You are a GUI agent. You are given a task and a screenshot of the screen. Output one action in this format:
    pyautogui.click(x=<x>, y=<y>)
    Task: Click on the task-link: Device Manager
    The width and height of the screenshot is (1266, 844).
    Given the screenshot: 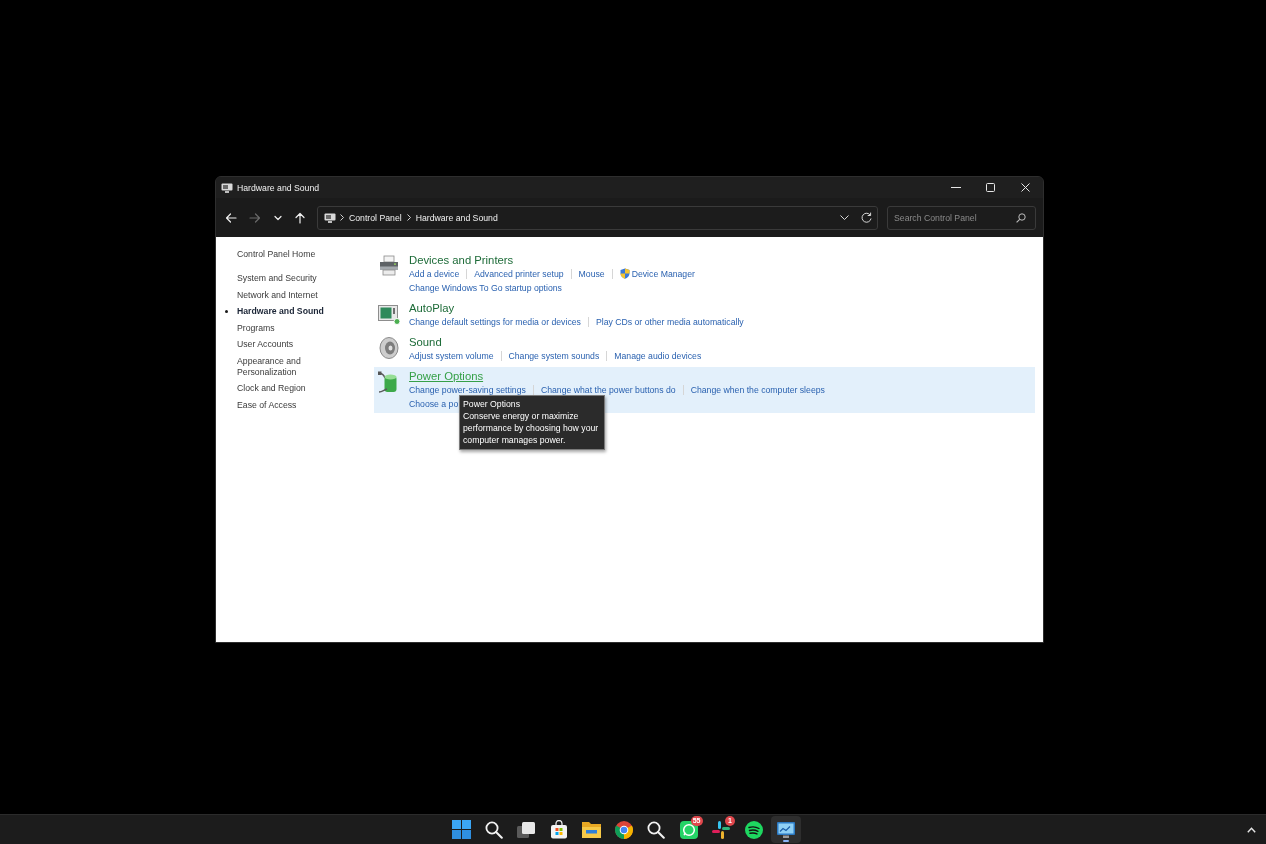 What is the action you would take?
    pyautogui.click(x=663, y=273)
    